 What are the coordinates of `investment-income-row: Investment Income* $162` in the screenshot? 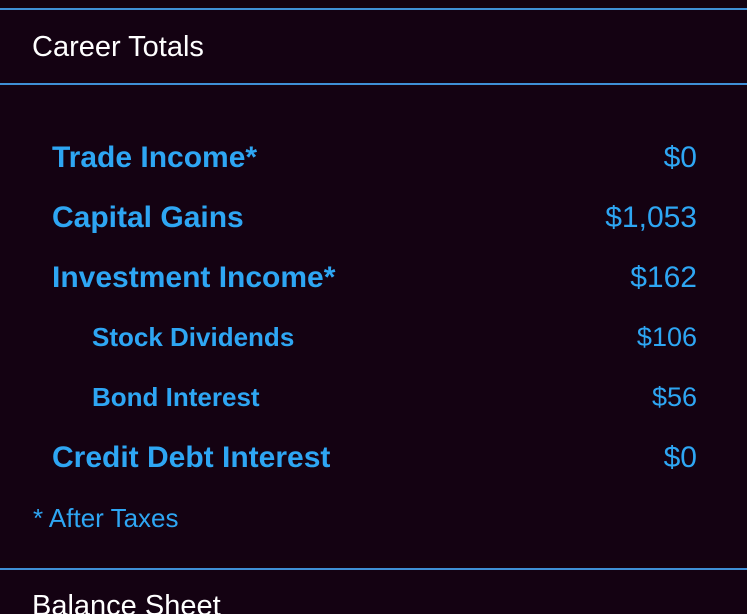 It's located at (373, 278).